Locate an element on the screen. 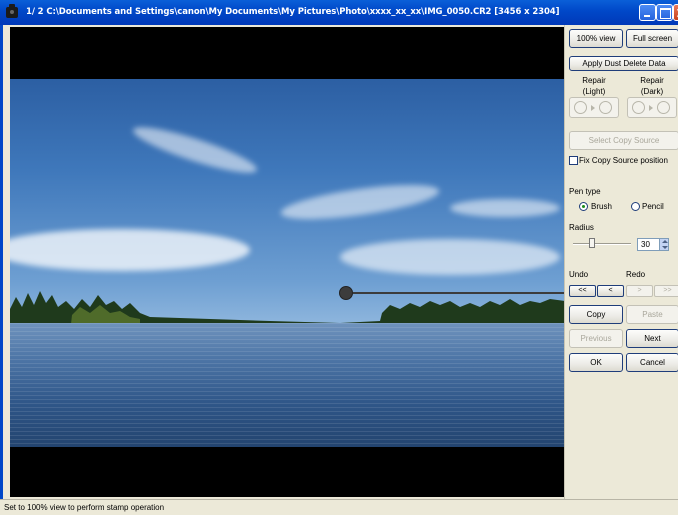 This screenshot has width=678, height=515. cursor-guide-line is located at coordinates (459, 293).